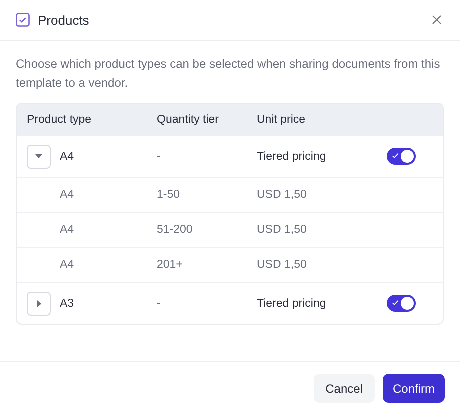  Describe the element at coordinates (169, 195) in the screenshot. I see `table-cell-text: 1-50` at that location.